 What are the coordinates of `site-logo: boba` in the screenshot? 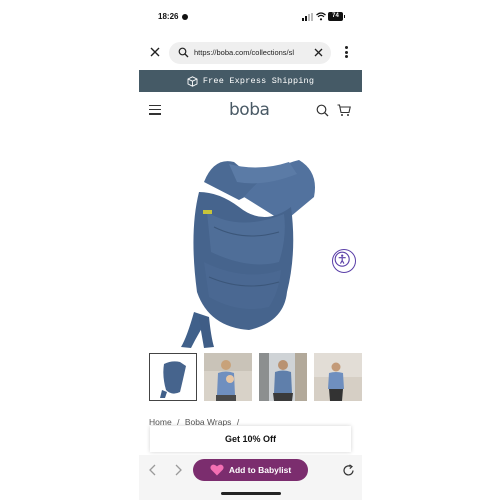 It's located at (249, 110).